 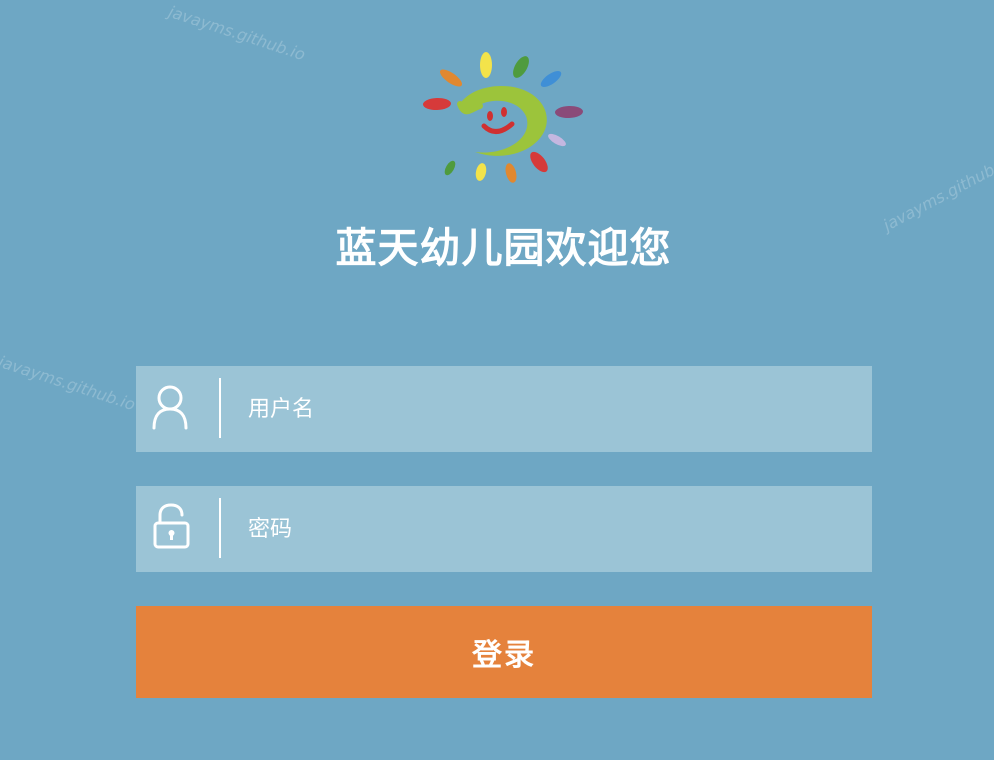 I want to click on user-icon, so click(x=172, y=407).